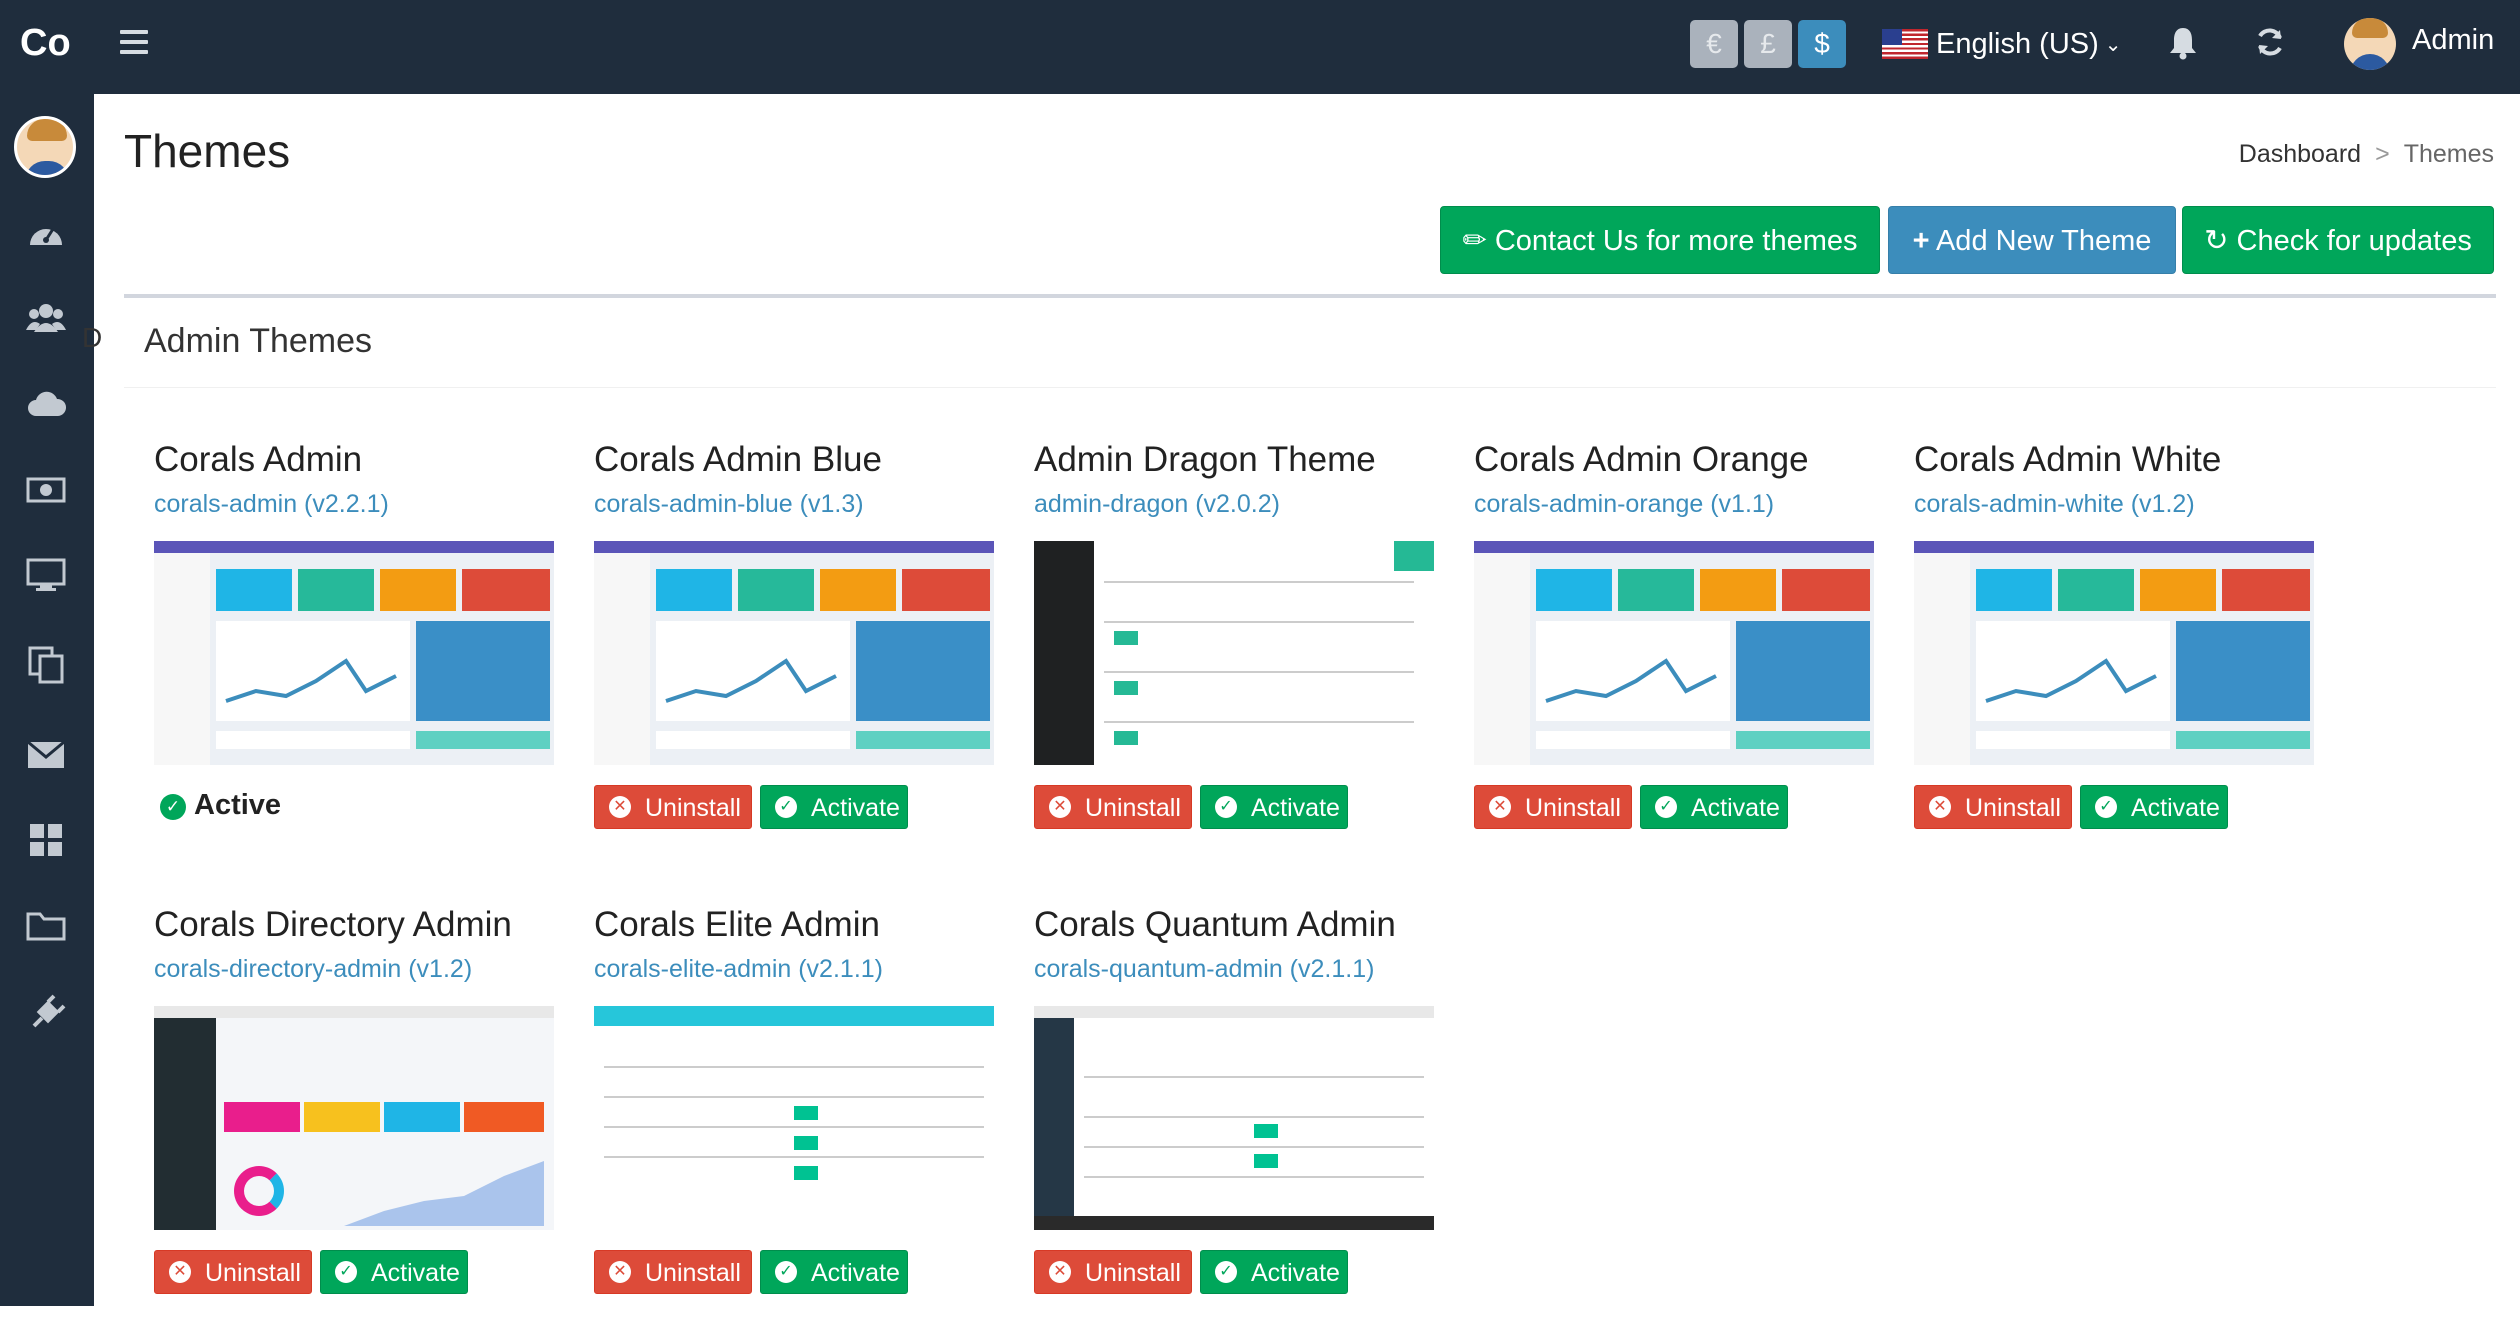 The height and width of the screenshot is (1324, 2520). Describe the element at coordinates (46, 1016) in the screenshot. I see `plug-icon` at that location.